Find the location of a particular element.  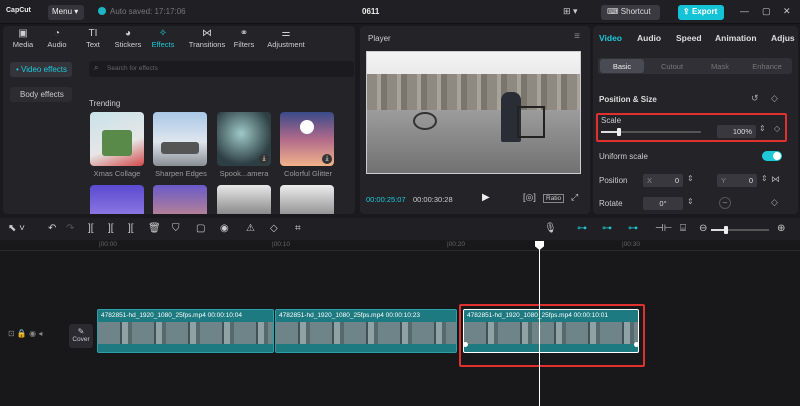

tool-audio: ◔ Audio is located at coordinates (57, 38).